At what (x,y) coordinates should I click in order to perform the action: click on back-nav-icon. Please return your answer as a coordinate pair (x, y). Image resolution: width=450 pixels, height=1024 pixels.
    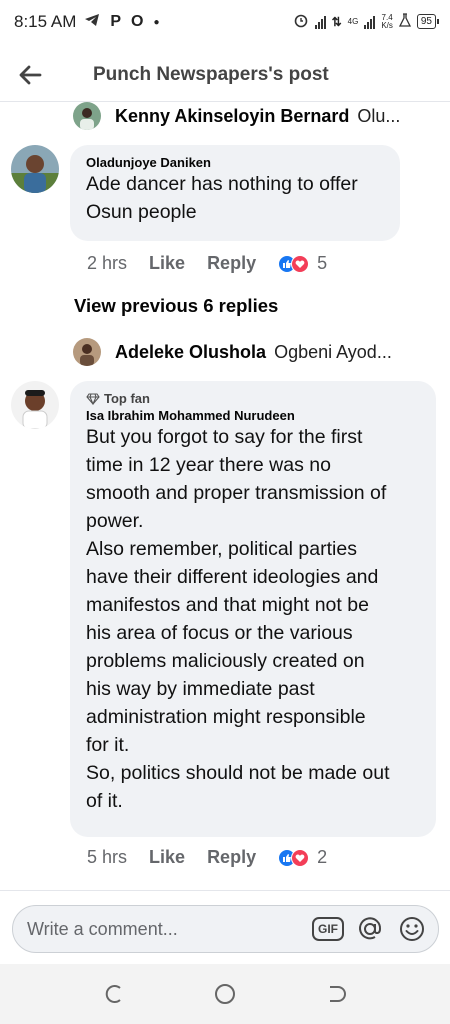
    Looking at the image, I should click on (338, 994).